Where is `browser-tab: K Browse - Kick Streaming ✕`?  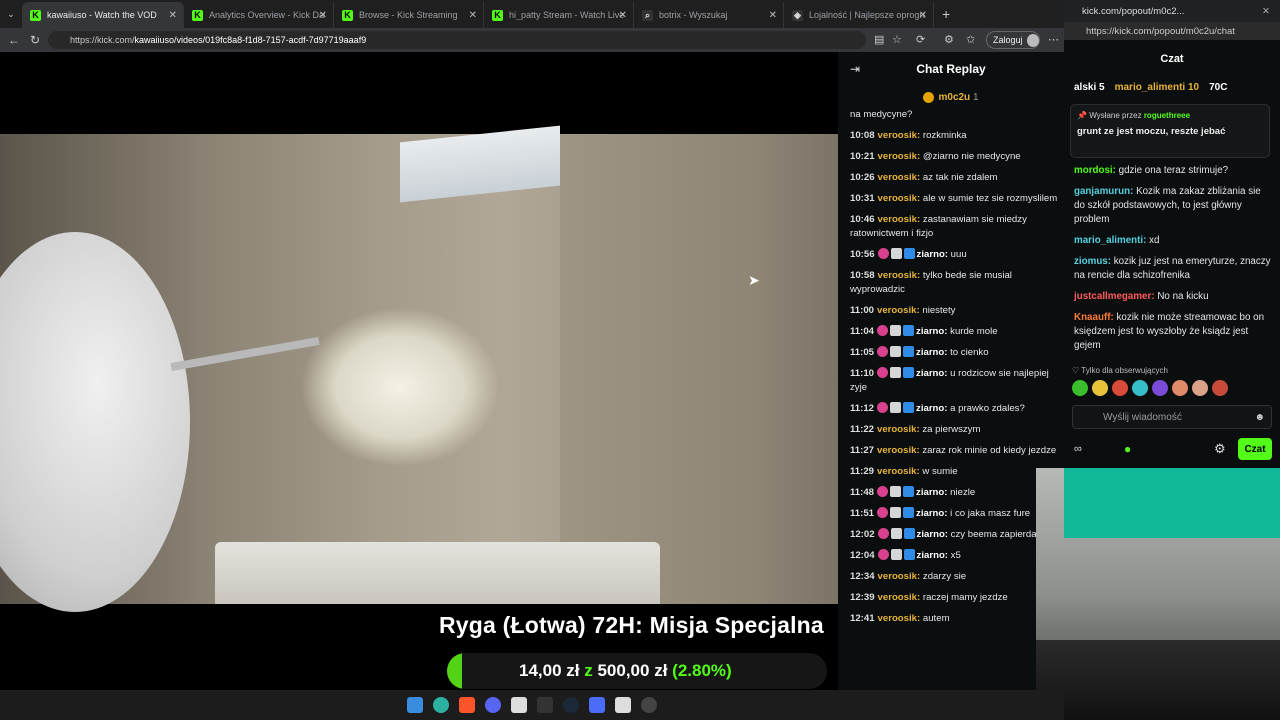
browser-tab: K Browse - Kick Streaming ✕ is located at coordinates (409, 15).